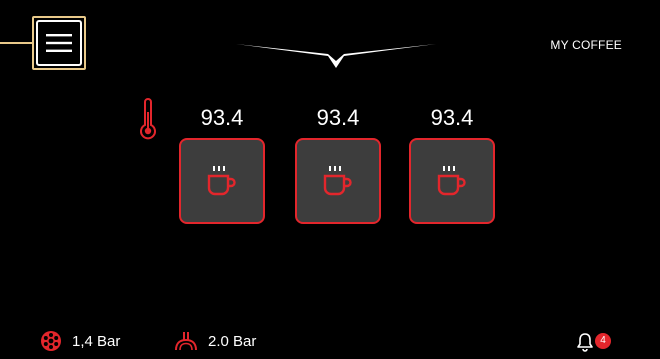  Describe the element at coordinates (16, 43) in the screenshot. I see `highlight-callout-line` at that location.